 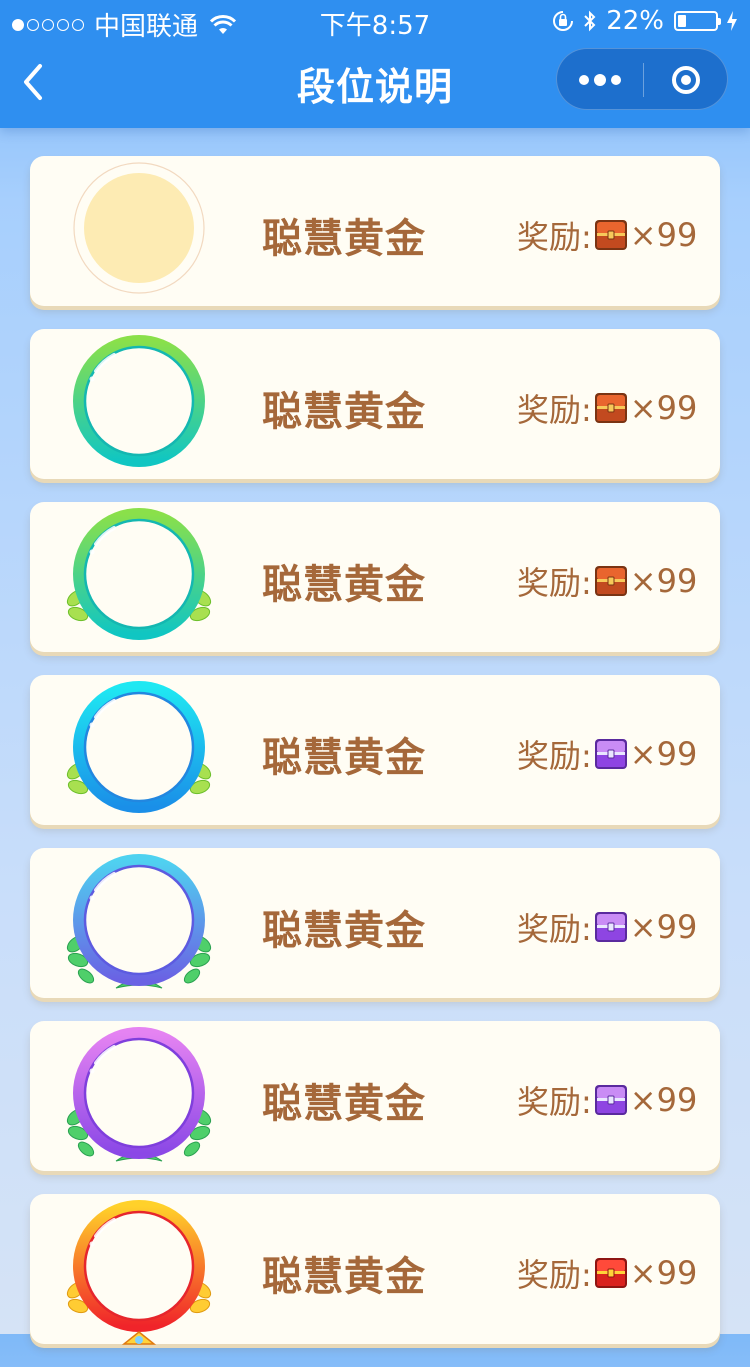 I want to click on battery-icon, so click(x=697, y=21).